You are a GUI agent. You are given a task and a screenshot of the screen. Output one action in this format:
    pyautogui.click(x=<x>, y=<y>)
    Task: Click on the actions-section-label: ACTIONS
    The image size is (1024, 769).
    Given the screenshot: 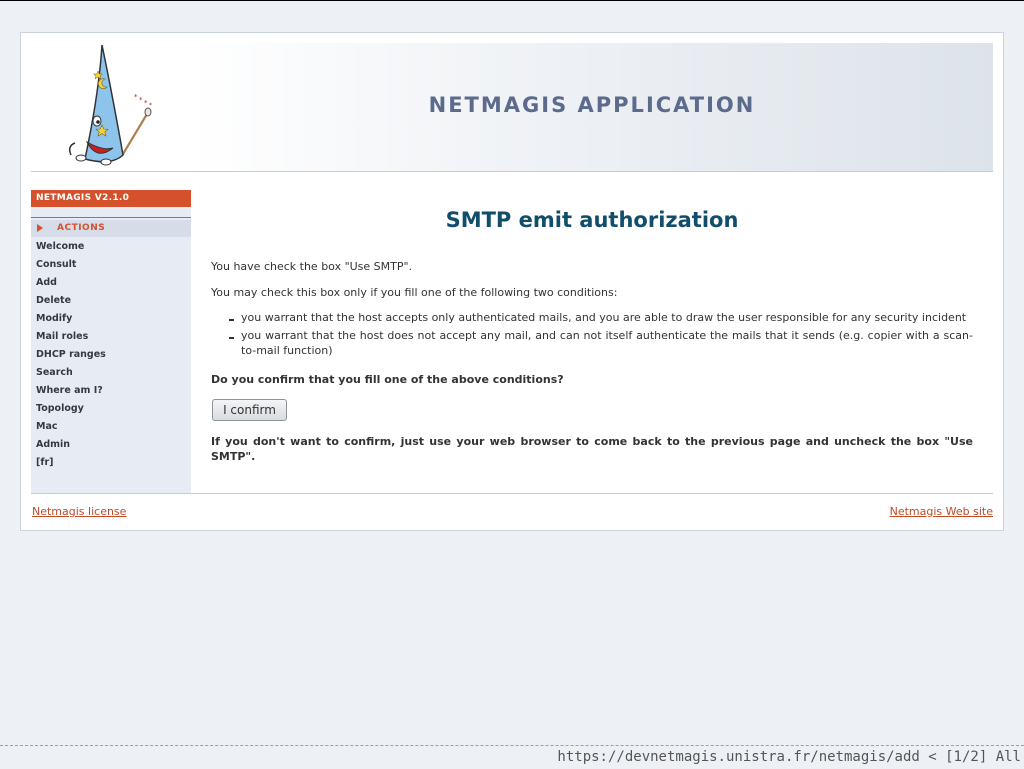 What is the action you would take?
    pyautogui.click(x=81, y=228)
    